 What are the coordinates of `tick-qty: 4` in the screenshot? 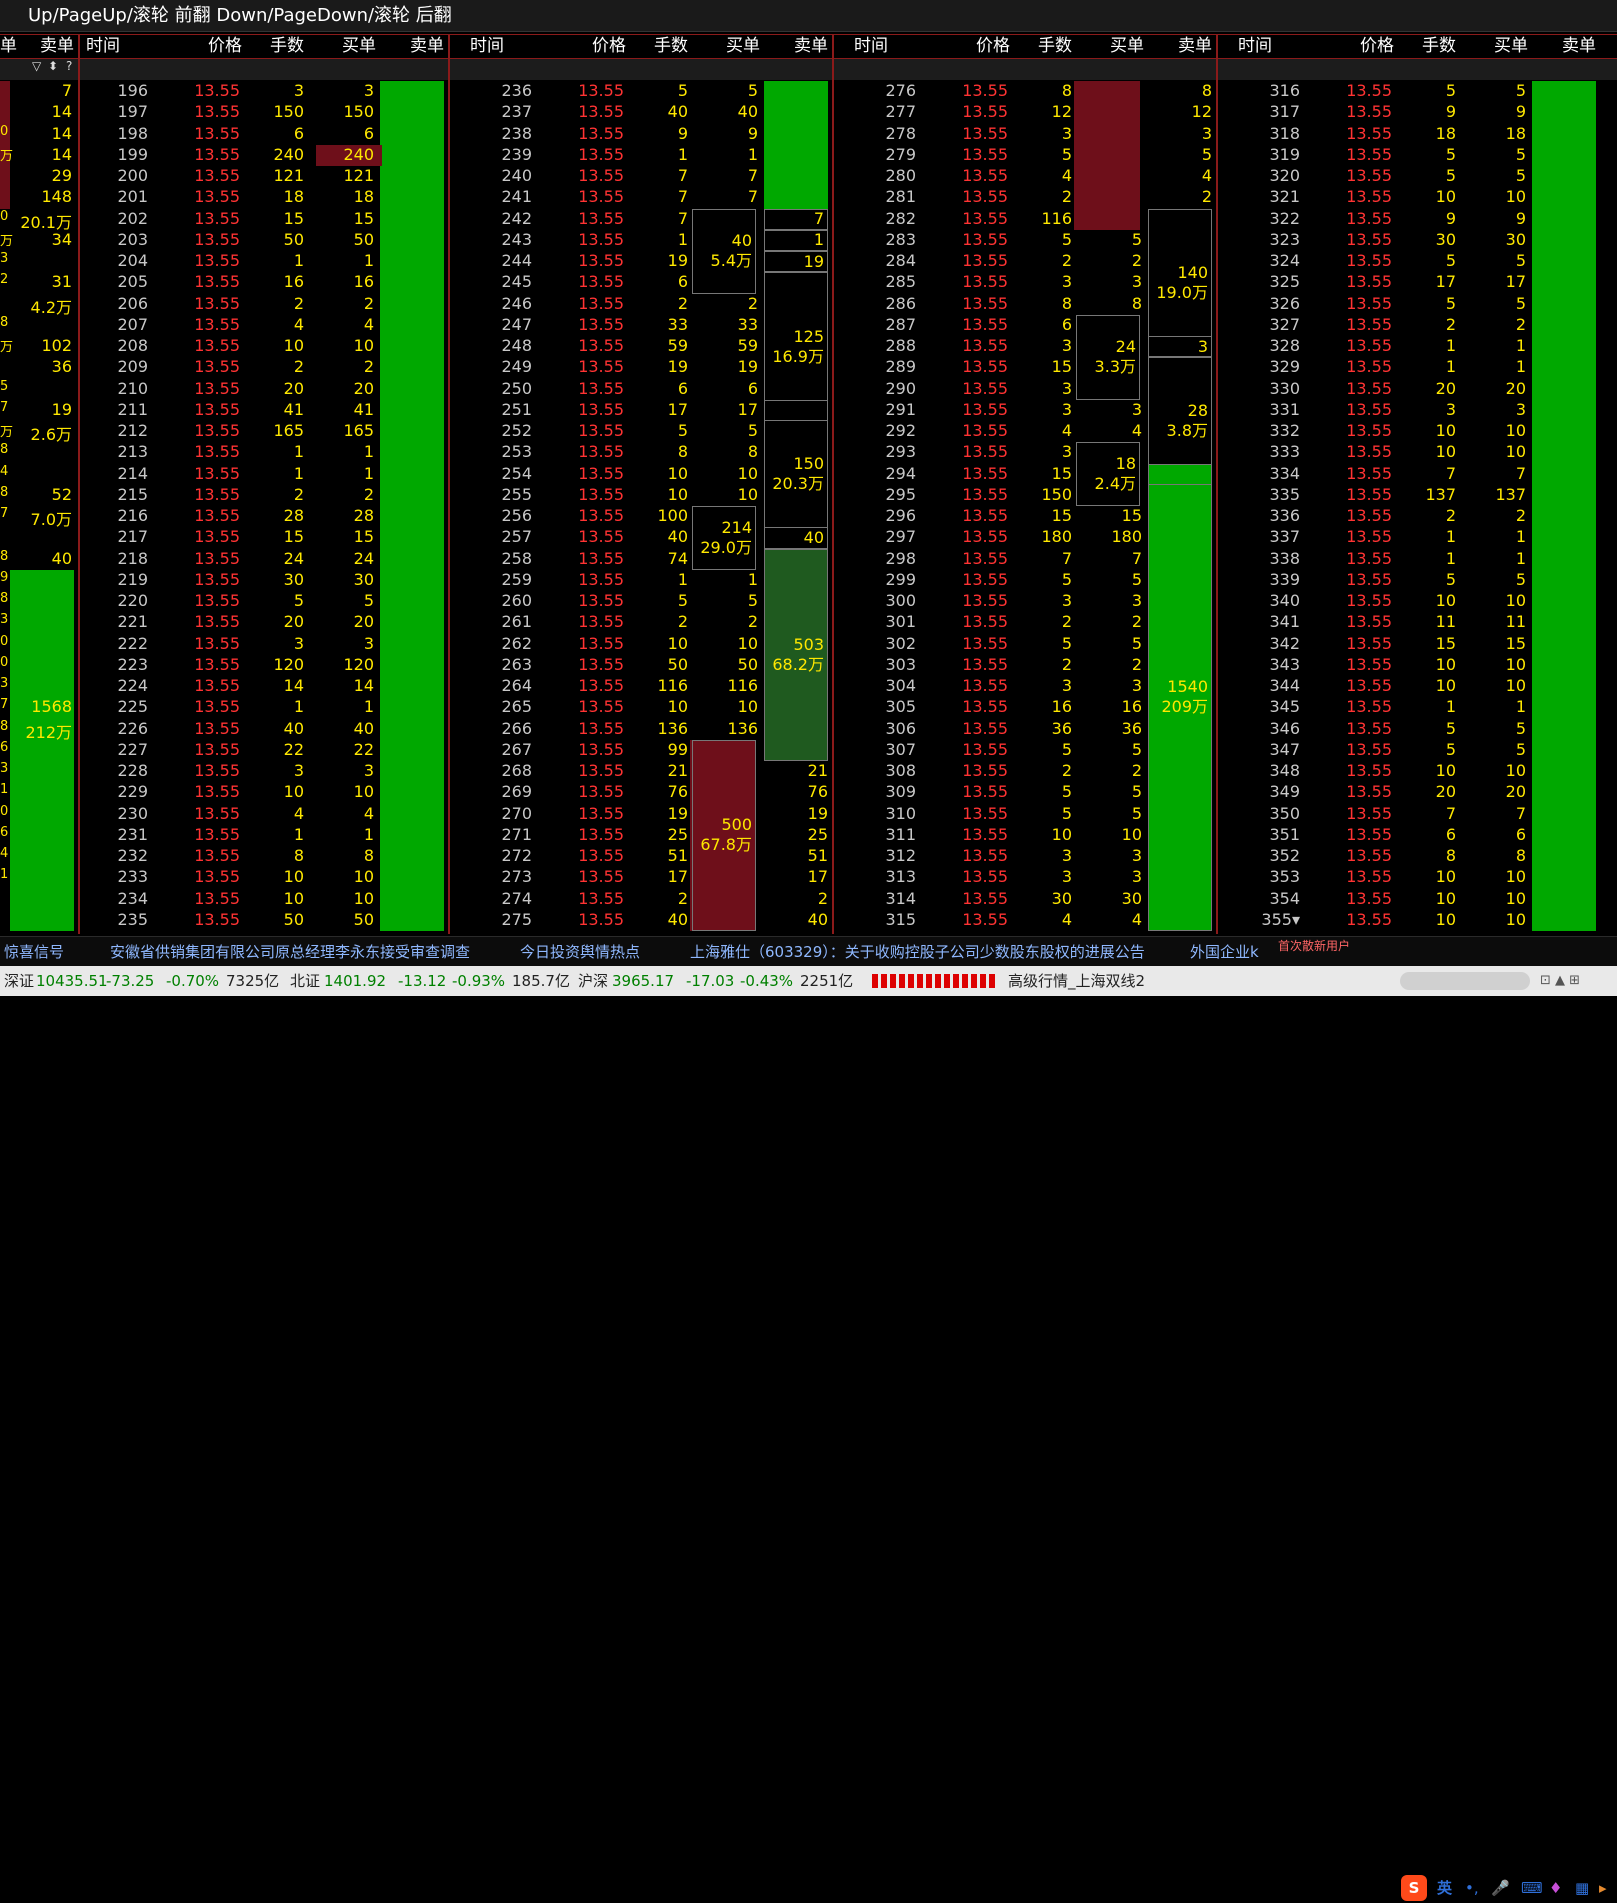 It's located at (1066, 919).